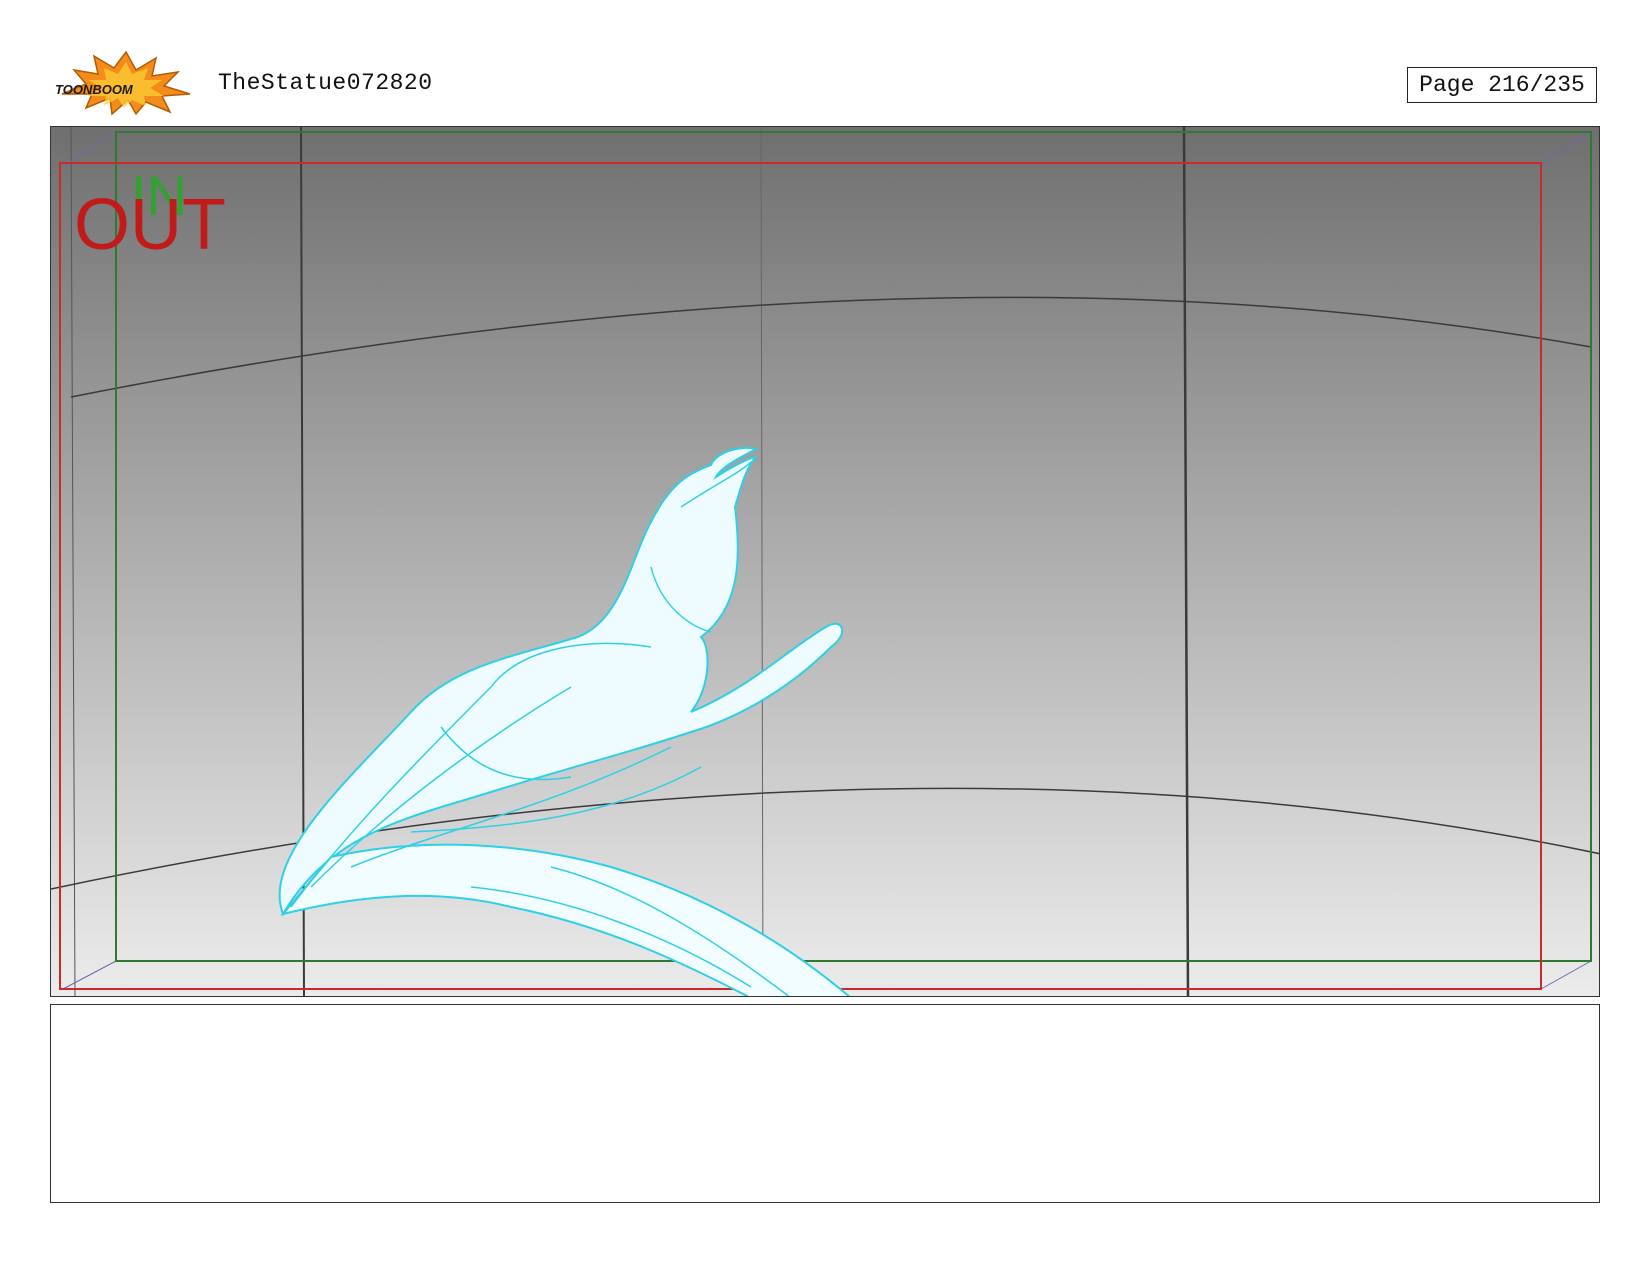 This screenshot has height=1276, width=1648. Describe the element at coordinates (825, 1017) in the screenshot. I see `caption-text` at that location.